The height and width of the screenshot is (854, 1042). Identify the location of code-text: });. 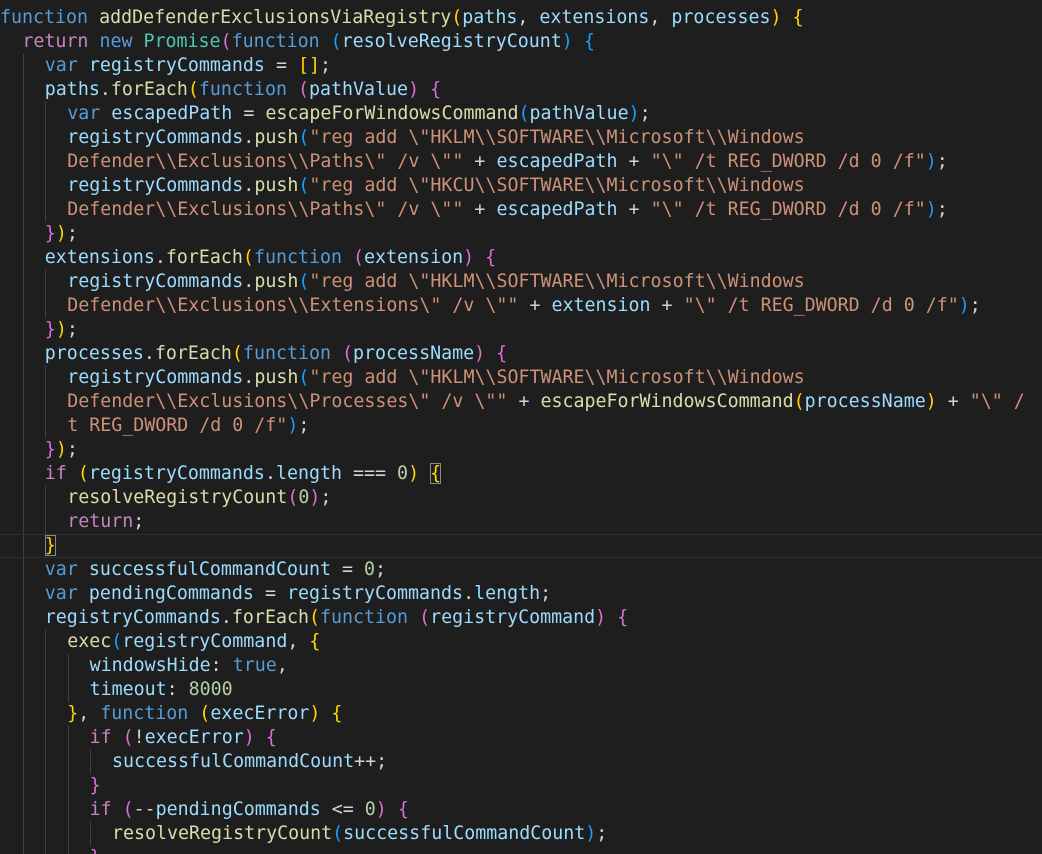
(61, 330).